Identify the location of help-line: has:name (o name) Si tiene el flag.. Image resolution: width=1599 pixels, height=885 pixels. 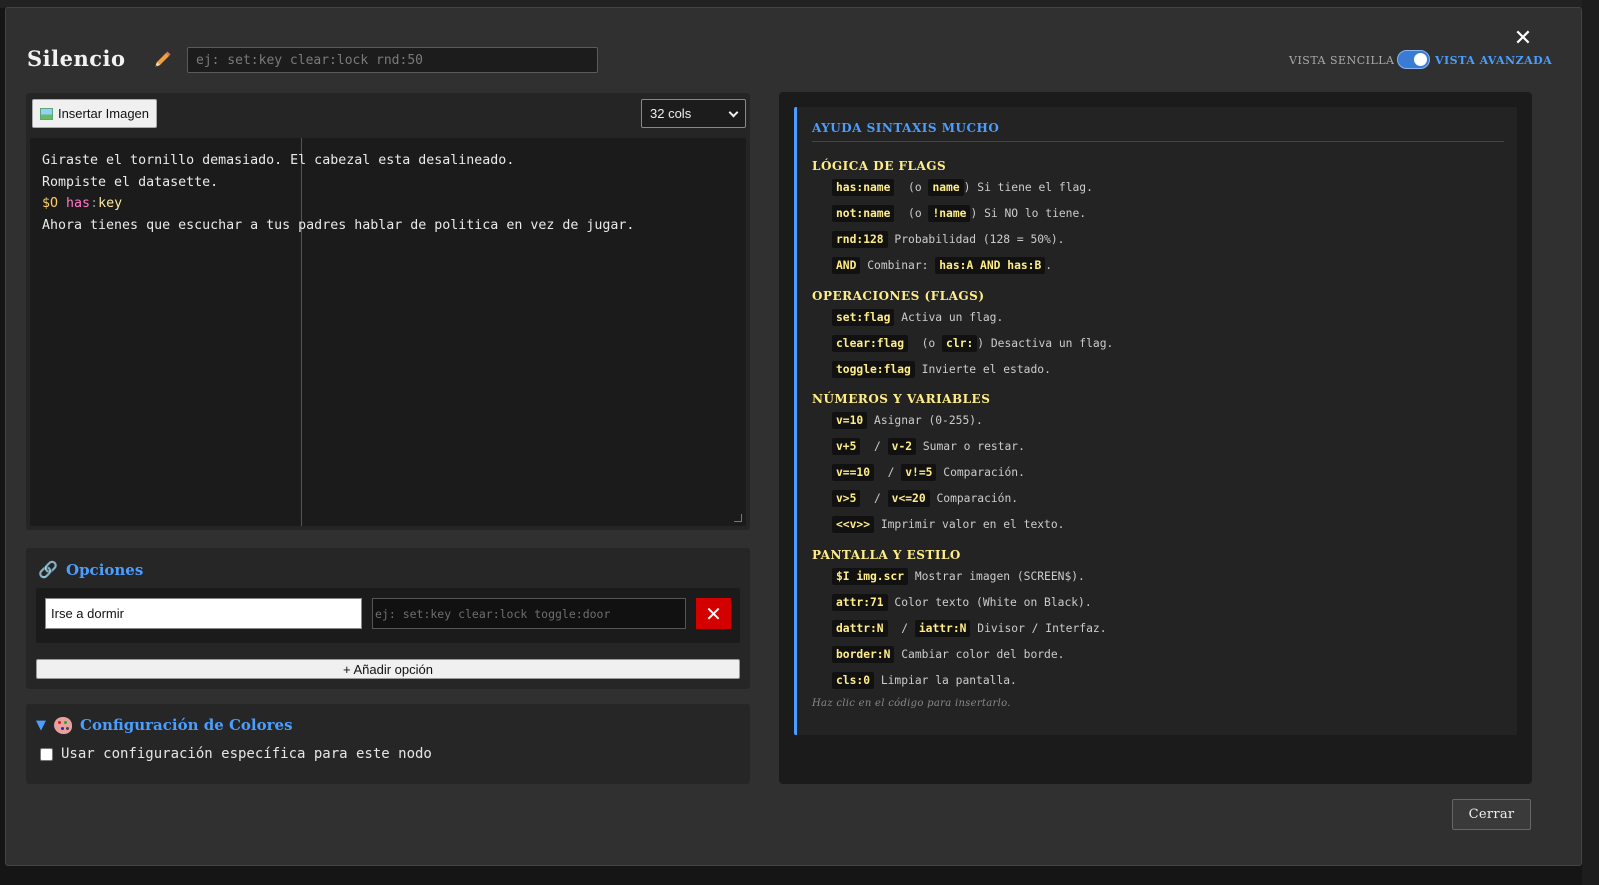
(962, 187).